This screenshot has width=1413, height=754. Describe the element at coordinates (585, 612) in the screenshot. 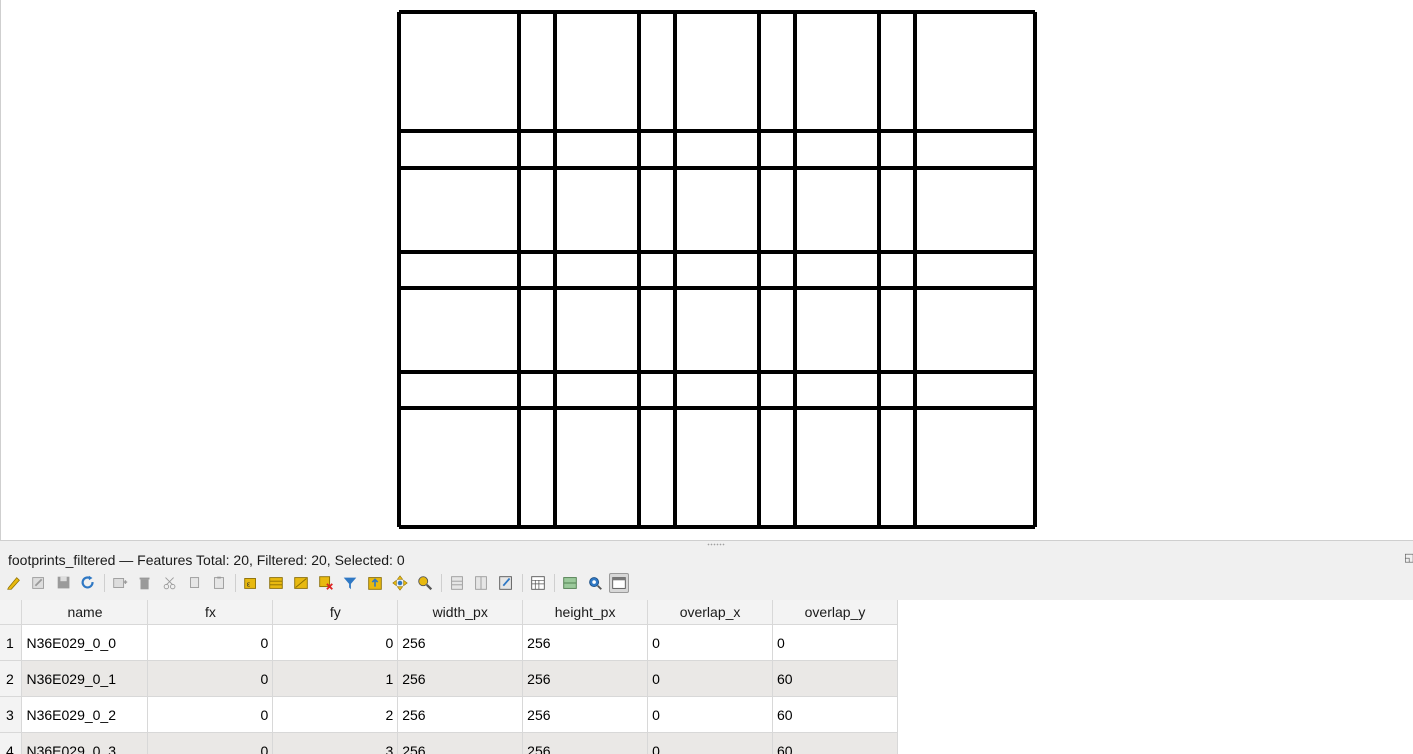

I see `column-header: height_px` at that location.